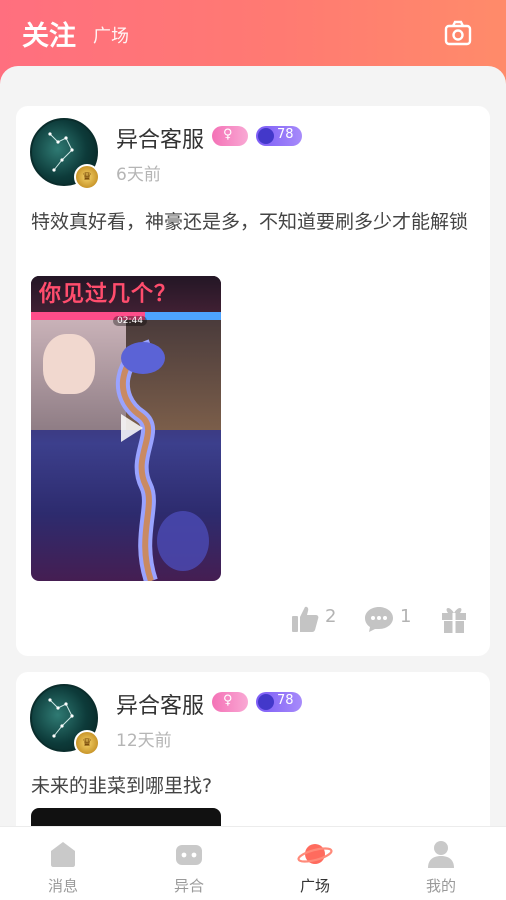 The image size is (506, 900). I want to click on dragon-effect-icon, so click(162, 460).